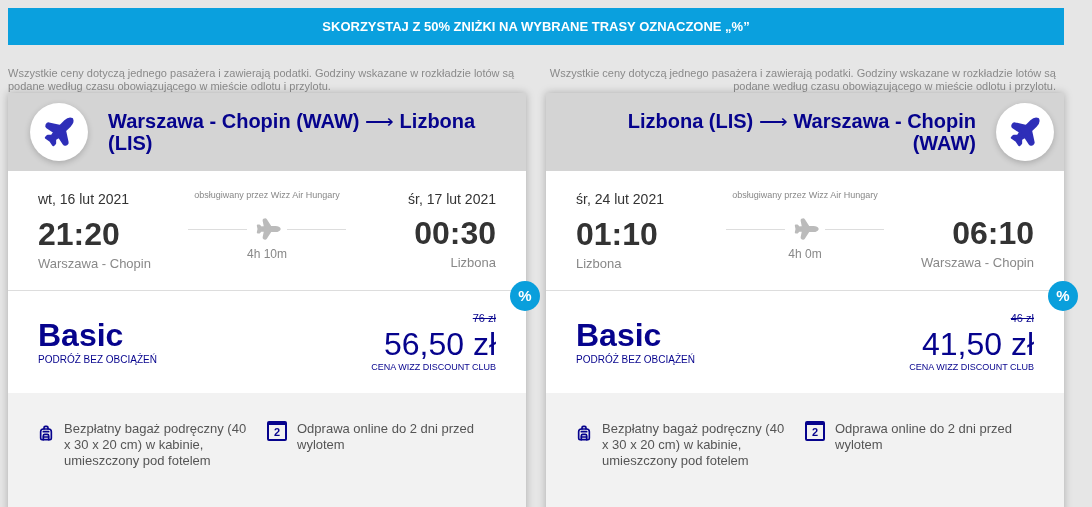 The width and height of the screenshot is (1092, 507). I want to click on flight-duration: 4h 0m, so click(805, 254).